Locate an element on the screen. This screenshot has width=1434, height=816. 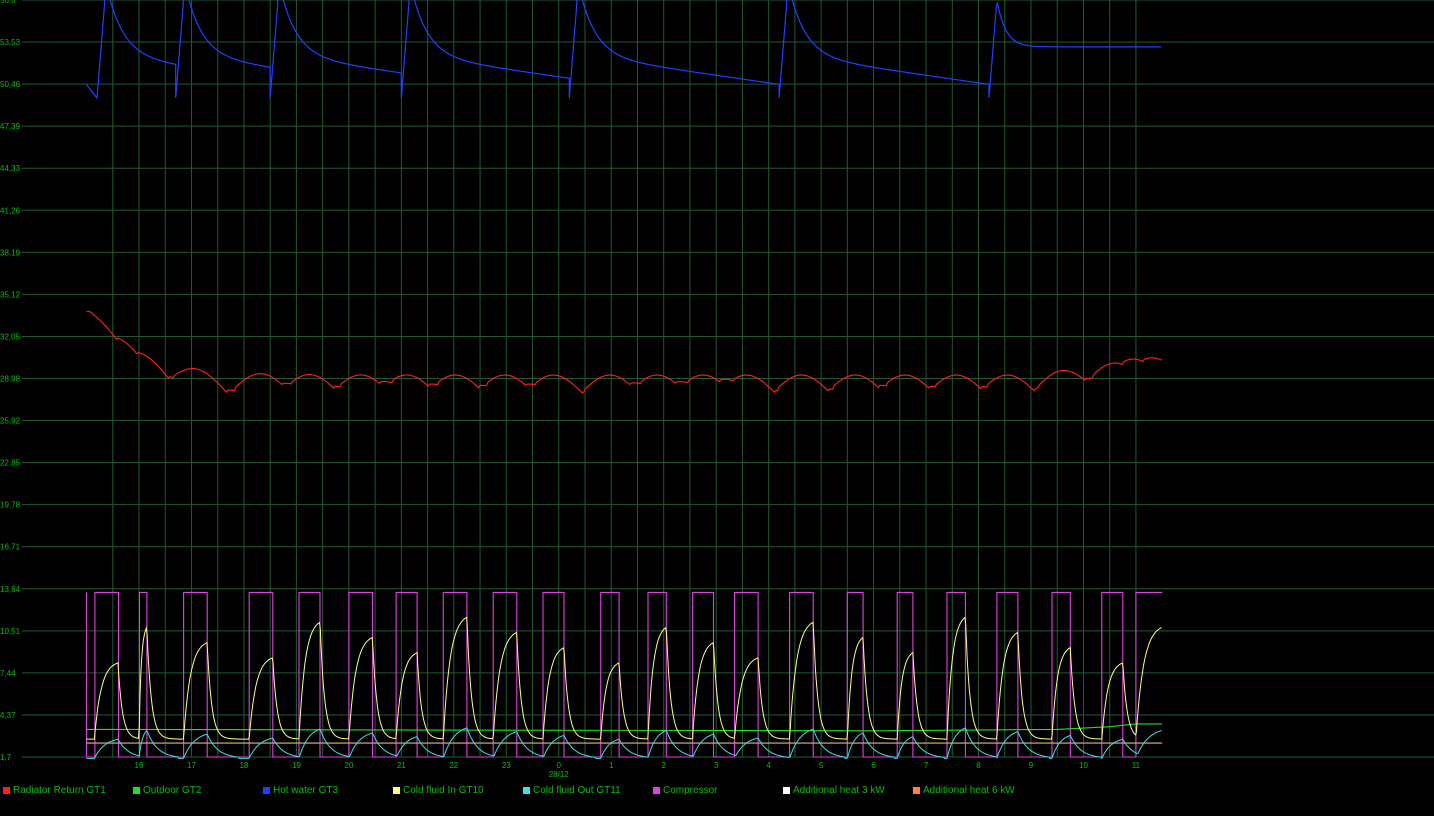
legend-label: Compressor is located at coordinates (690, 790).